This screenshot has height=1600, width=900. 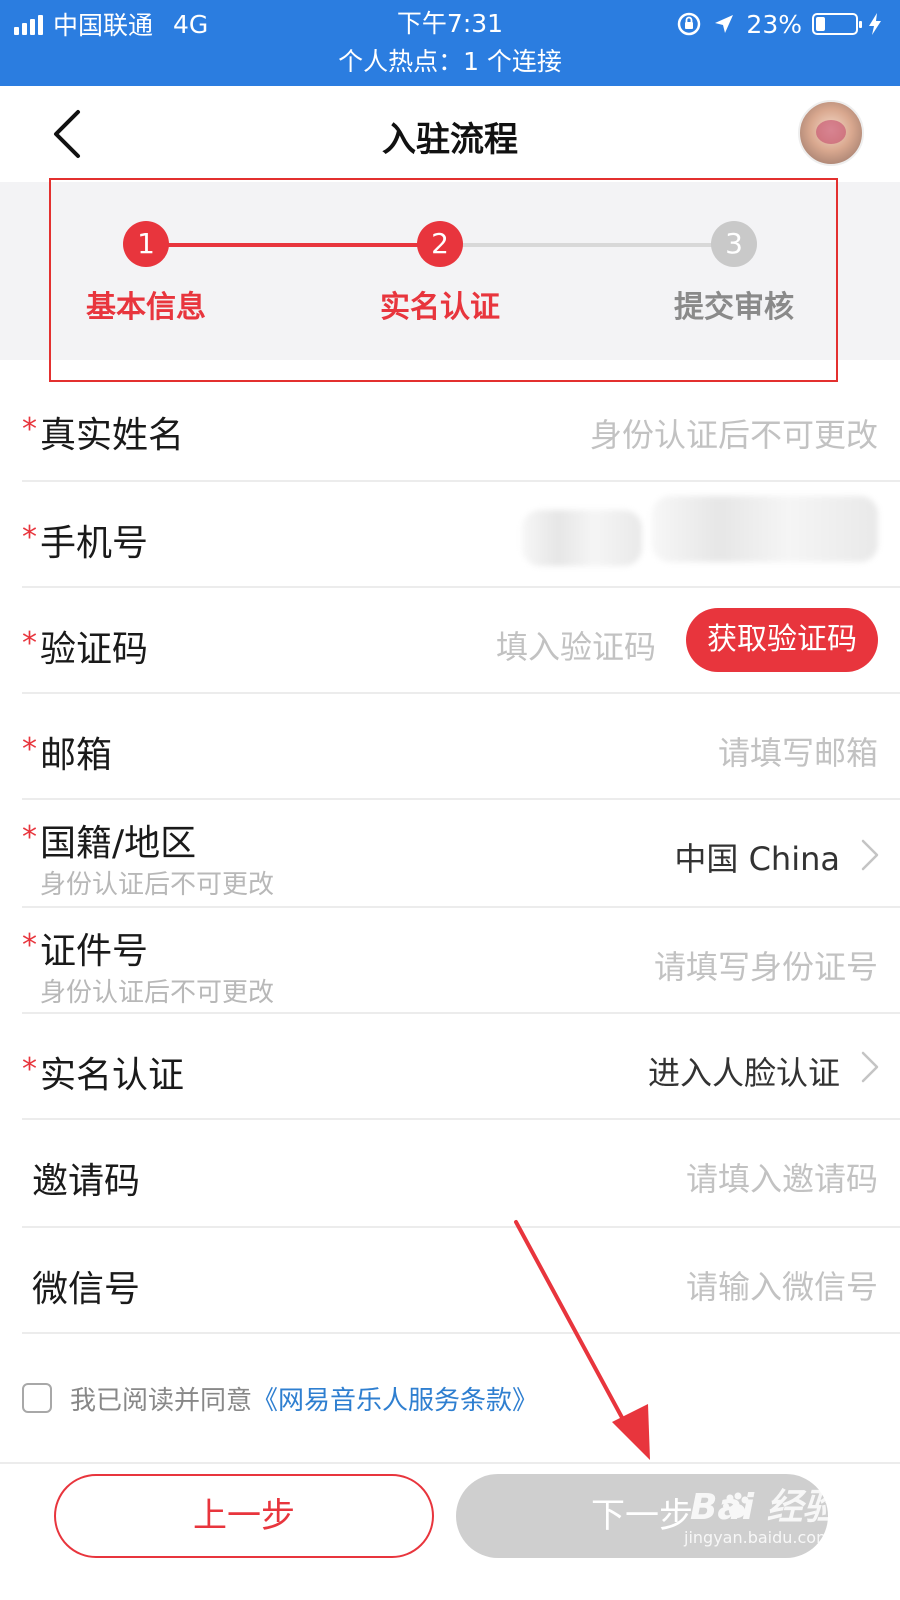 What do you see at coordinates (161, 1400) in the screenshot?
I see `agreement-text: 我已阅读并同意` at bounding box center [161, 1400].